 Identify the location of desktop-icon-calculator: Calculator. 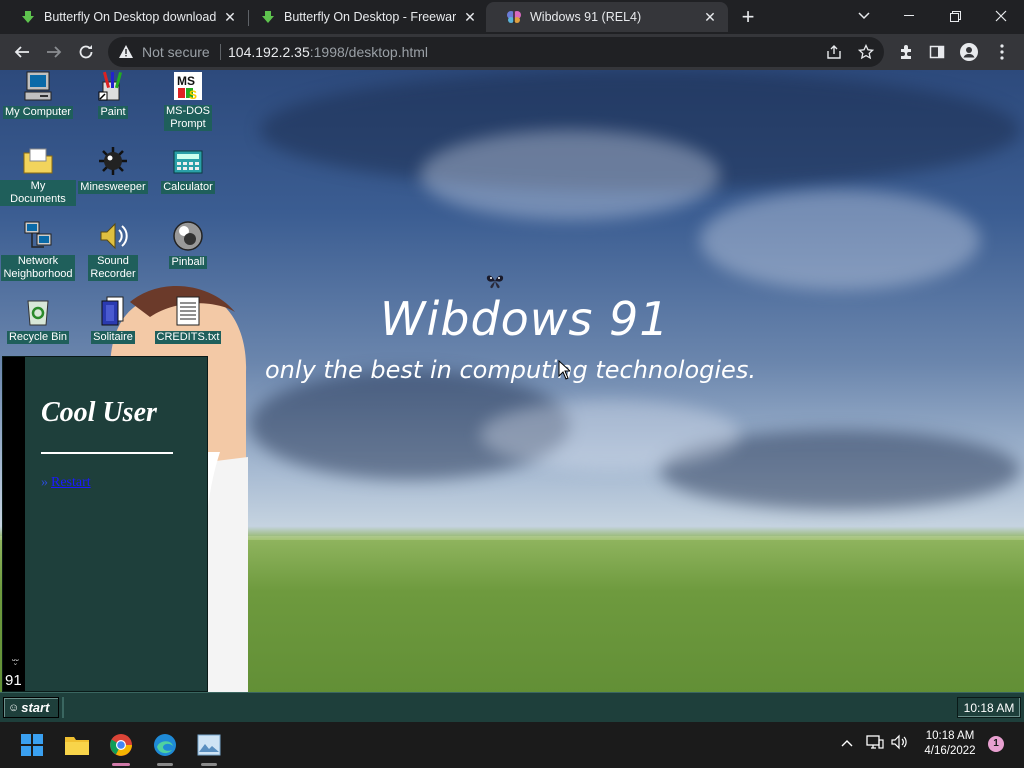
(188, 170).